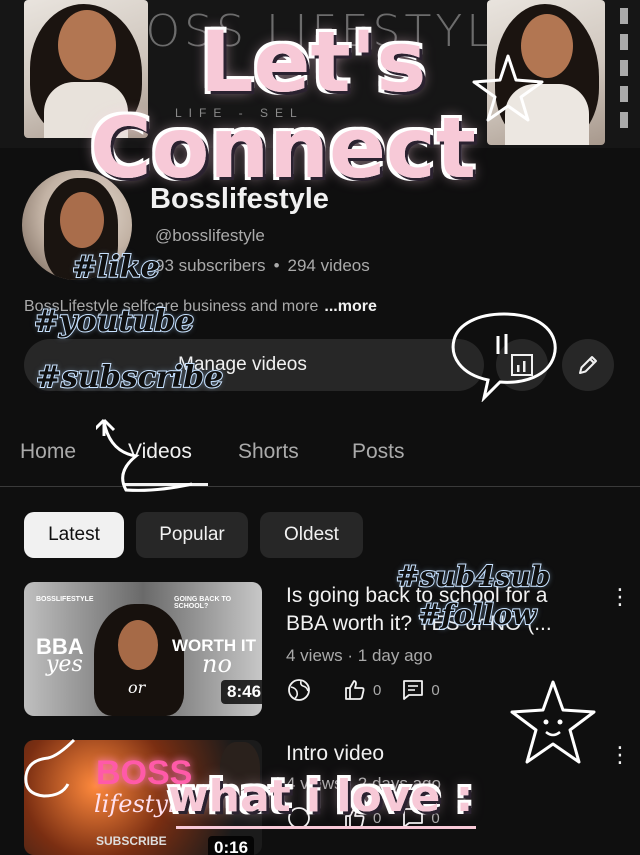 Image resolution: width=640 pixels, height=855 pixels. I want to click on scribble-doodle-icon, so click(50, 768).